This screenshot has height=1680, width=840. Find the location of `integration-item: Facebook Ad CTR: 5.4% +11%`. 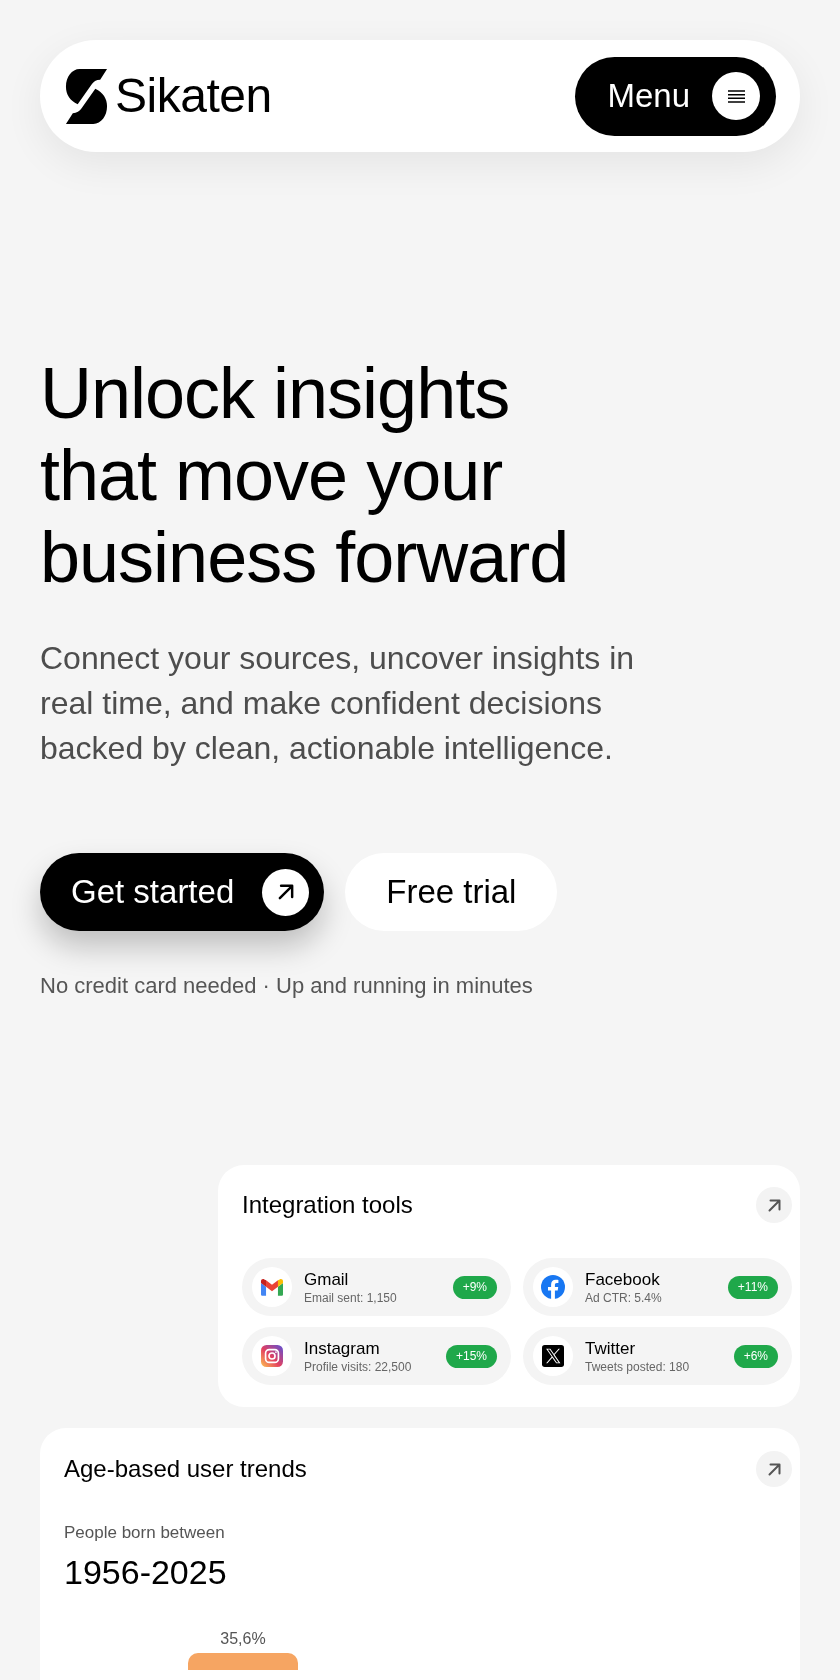

integration-item: Facebook Ad CTR: 5.4% +11% is located at coordinates (657, 1287).